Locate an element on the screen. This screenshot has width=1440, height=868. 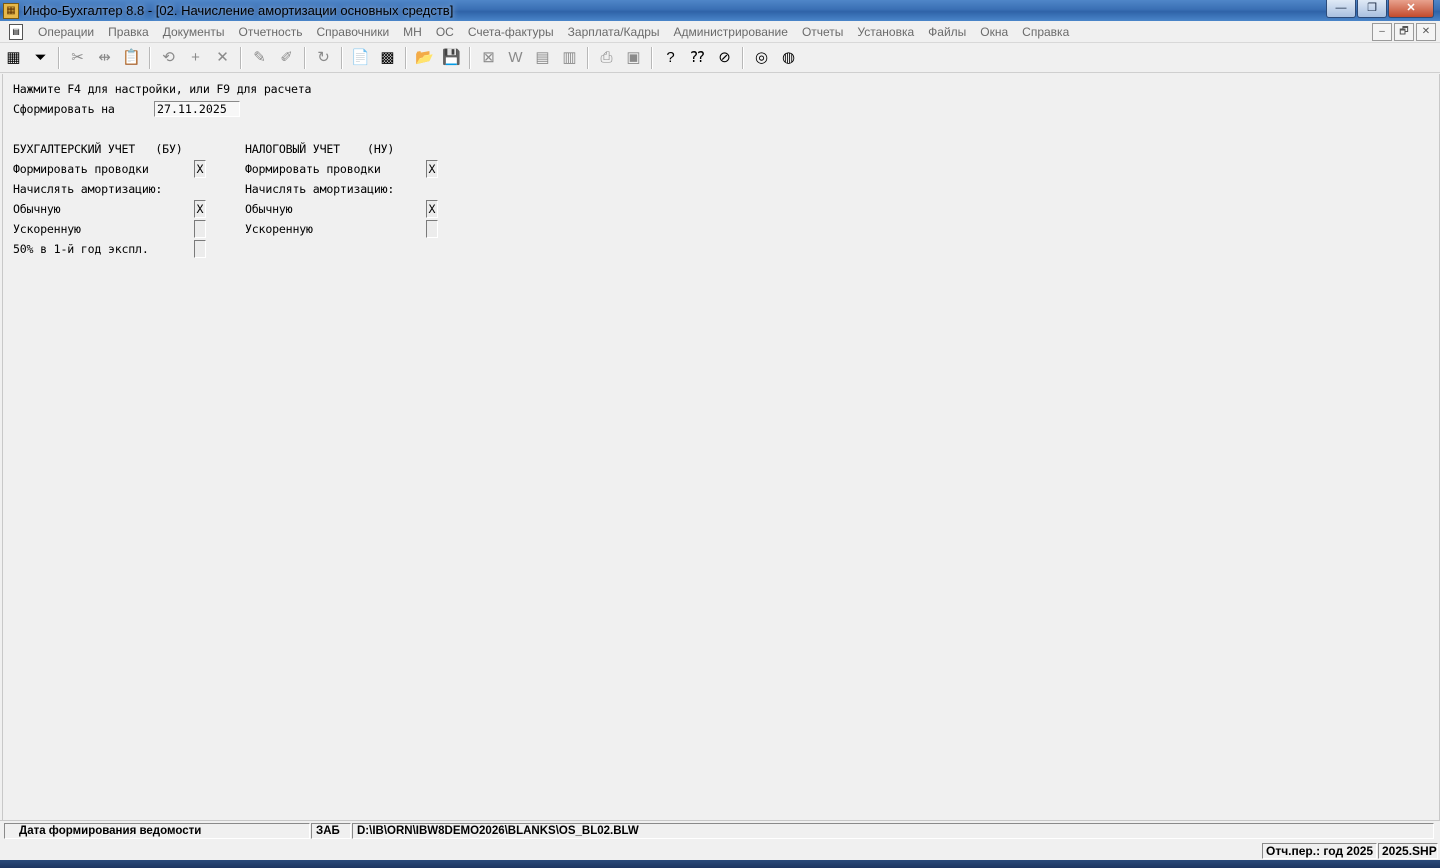
window-controls: — ❐ ✕ is located at coordinates (1379, 9).